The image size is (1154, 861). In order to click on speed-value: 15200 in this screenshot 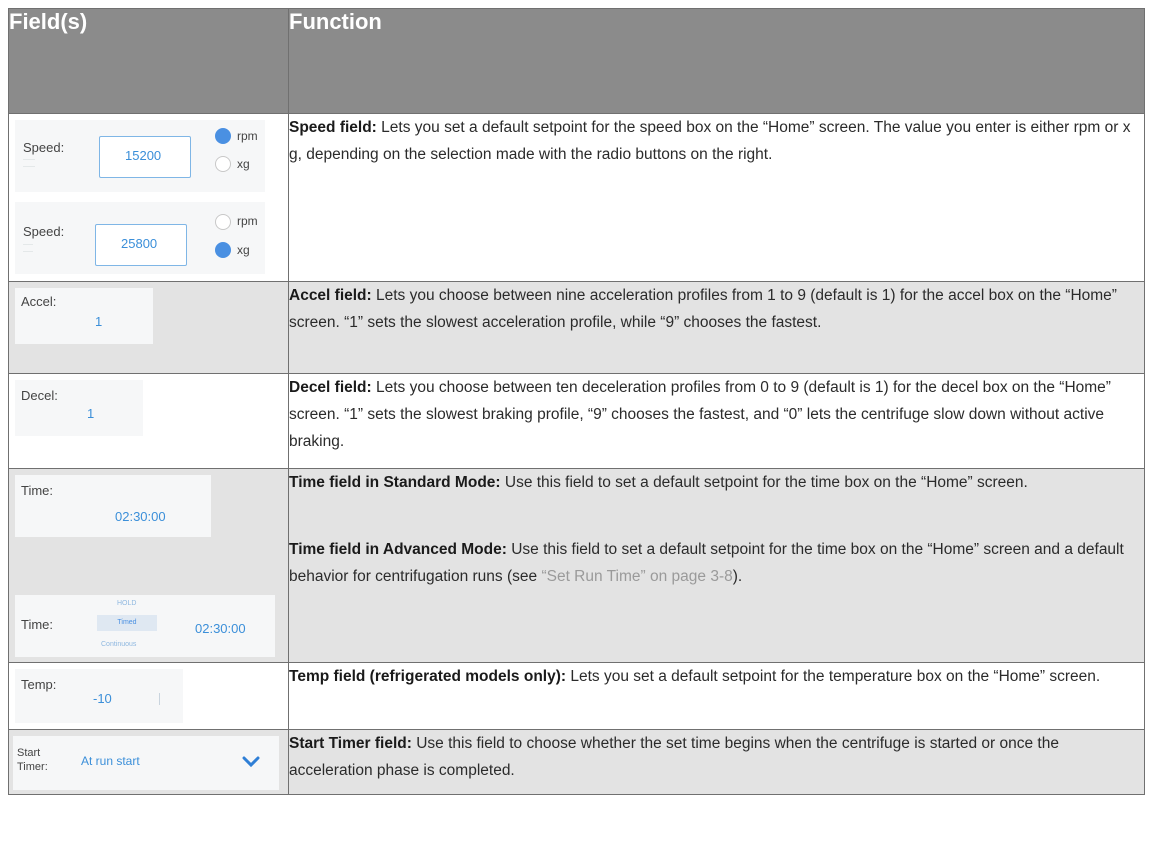, I will do `click(143, 155)`.